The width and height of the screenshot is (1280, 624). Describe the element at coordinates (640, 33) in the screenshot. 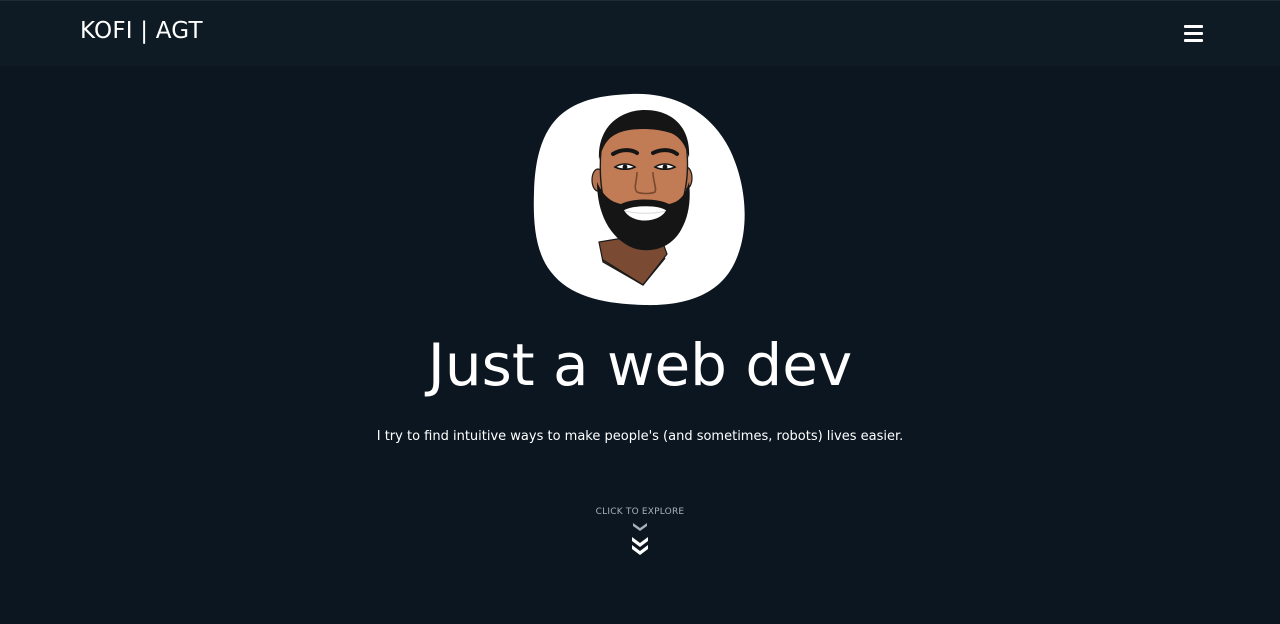

I see `navbar: KOFI | AGT` at that location.